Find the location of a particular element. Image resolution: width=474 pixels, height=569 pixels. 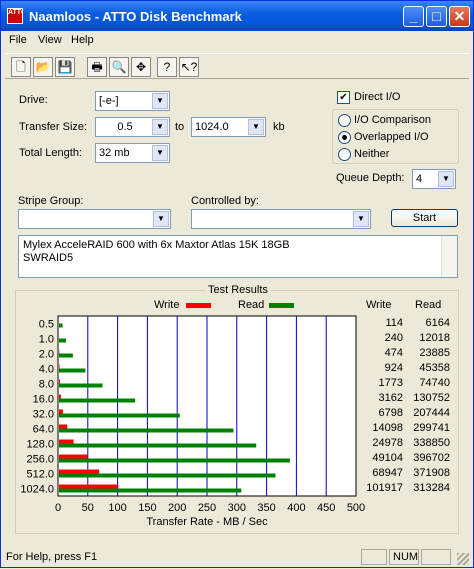

atto-app-icon: ATTO is located at coordinates (15, 16).